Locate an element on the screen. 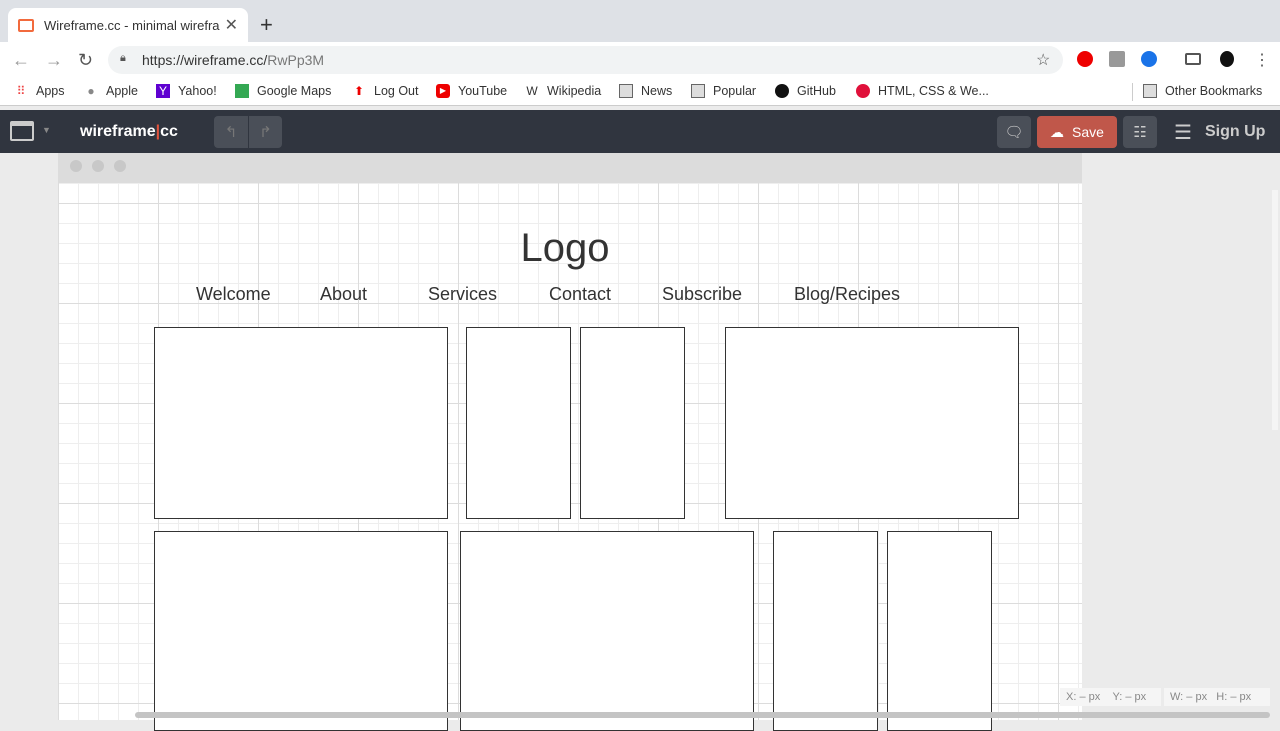 This screenshot has width=1280, height=731. wireframe-menu-item: Blog/Recipes is located at coordinates (847, 294).